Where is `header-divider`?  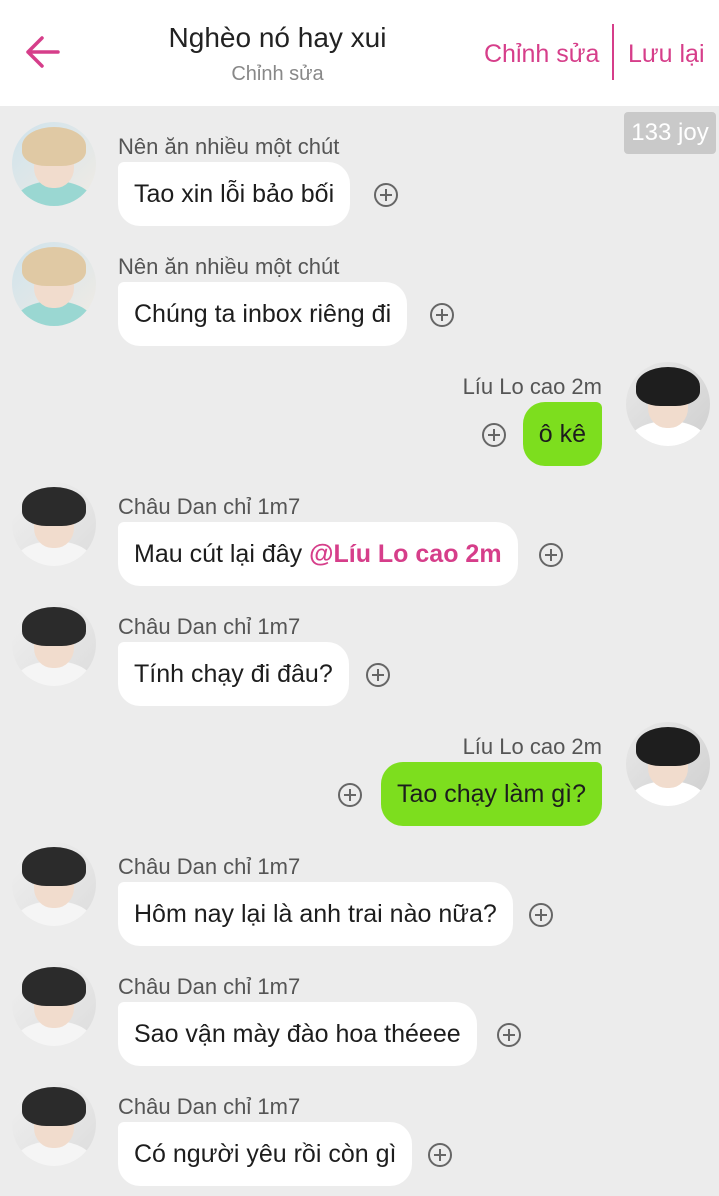 header-divider is located at coordinates (613, 52).